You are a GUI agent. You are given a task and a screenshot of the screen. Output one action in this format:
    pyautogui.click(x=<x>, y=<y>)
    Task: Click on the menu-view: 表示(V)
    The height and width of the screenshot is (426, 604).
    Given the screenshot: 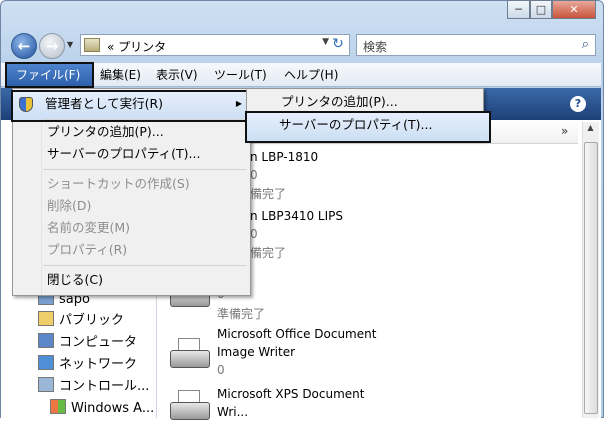 What is the action you would take?
    pyautogui.click(x=177, y=75)
    